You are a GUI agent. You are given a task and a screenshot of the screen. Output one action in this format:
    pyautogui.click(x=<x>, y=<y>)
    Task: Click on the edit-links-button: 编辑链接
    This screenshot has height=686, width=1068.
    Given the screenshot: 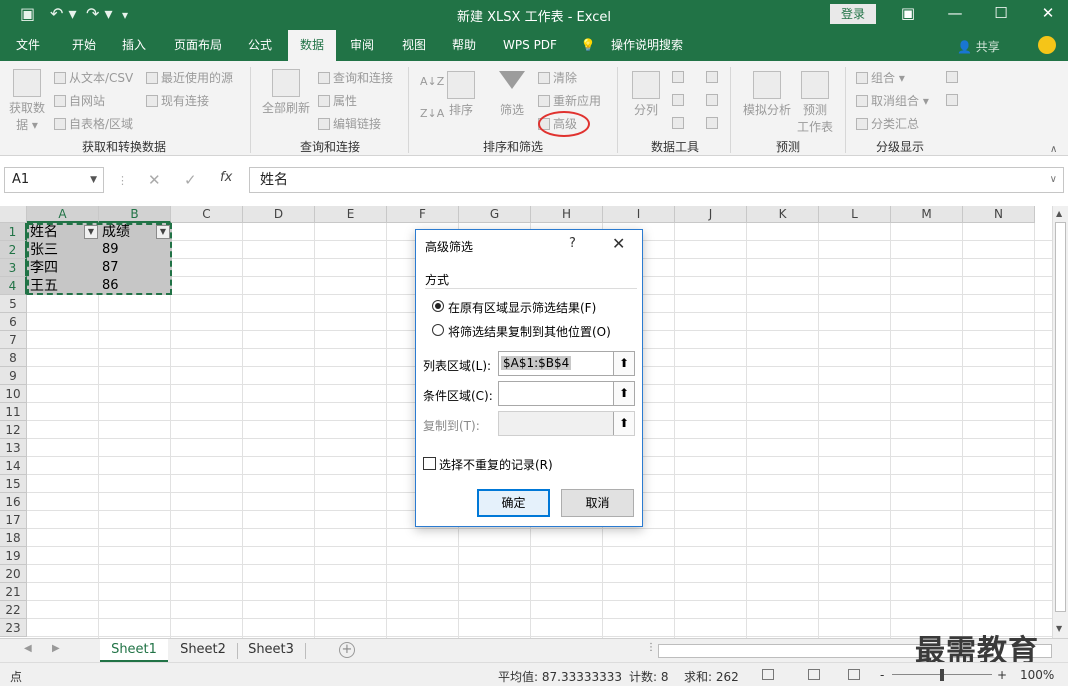 What is the action you would take?
    pyautogui.click(x=349, y=123)
    